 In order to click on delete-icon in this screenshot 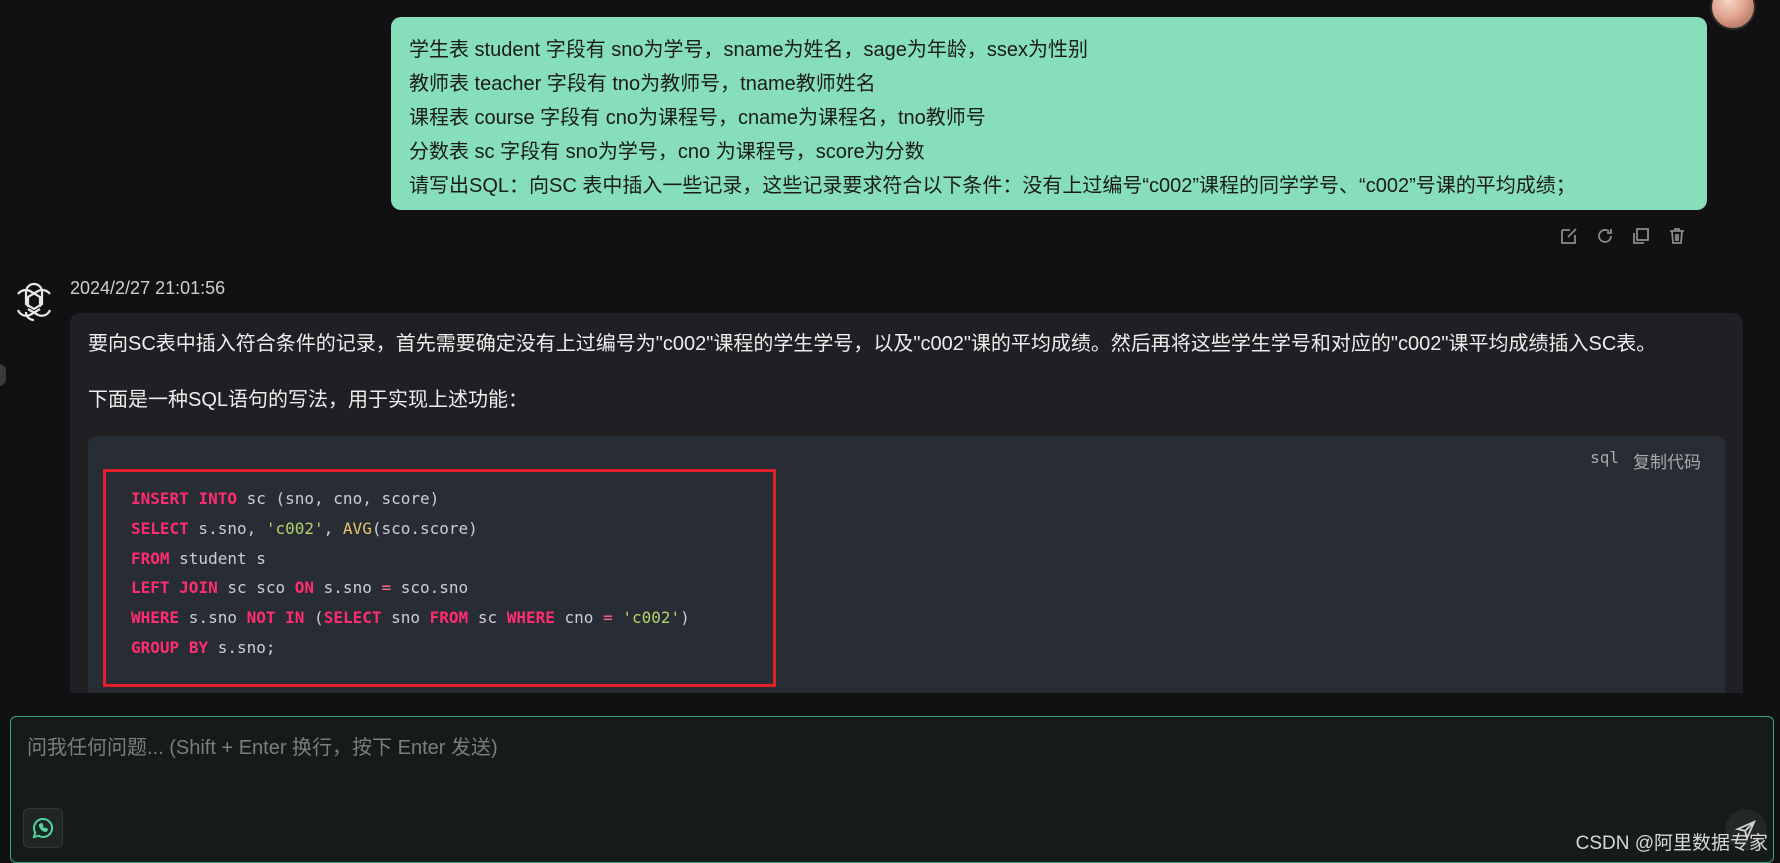, I will do `click(1677, 236)`.